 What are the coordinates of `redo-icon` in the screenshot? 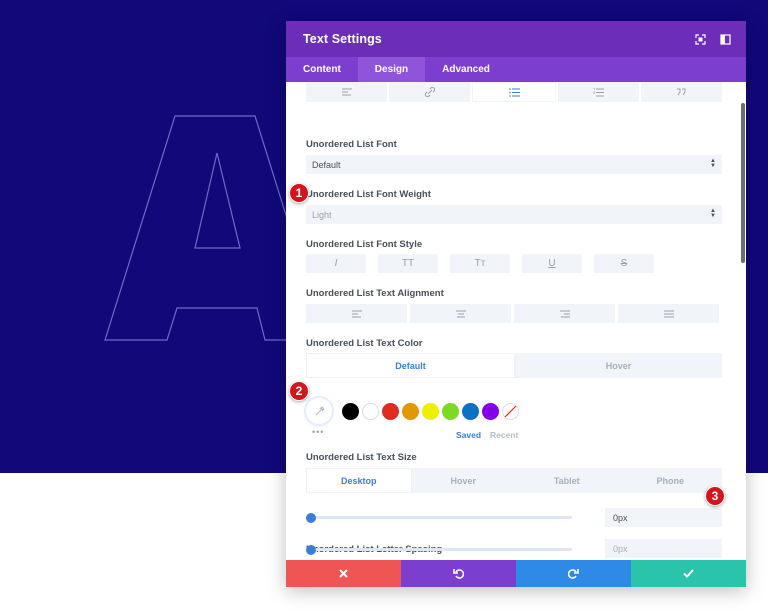 It's located at (573, 574).